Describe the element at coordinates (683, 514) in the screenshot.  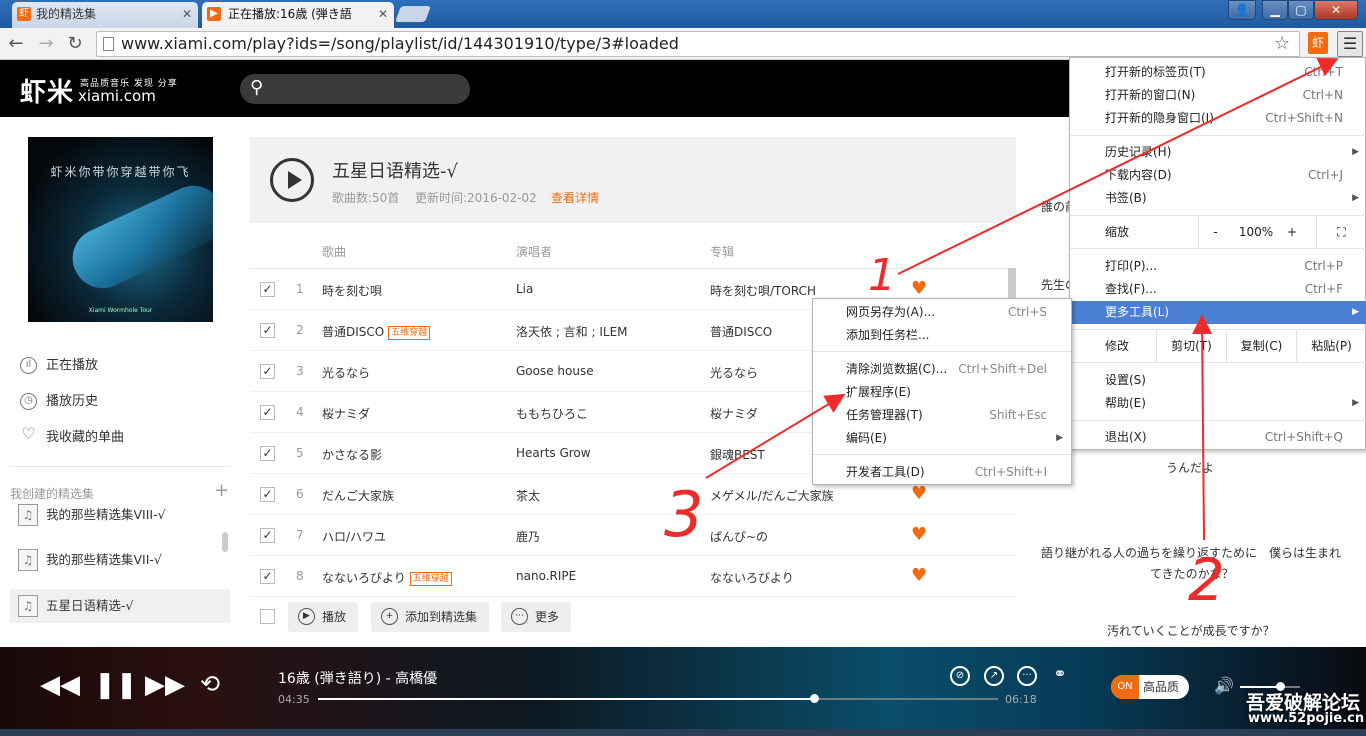
I see `annotation-number-3: 3` at that location.